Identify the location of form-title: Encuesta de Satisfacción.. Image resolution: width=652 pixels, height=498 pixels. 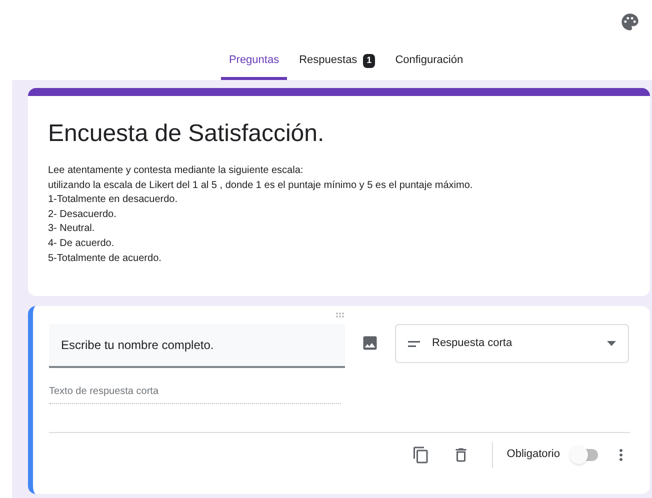
(187, 134).